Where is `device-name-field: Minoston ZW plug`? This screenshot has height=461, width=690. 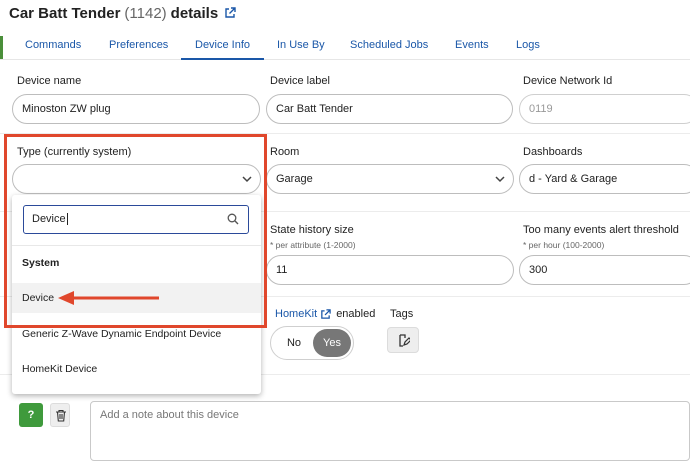
device-name-field: Minoston ZW plug is located at coordinates (136, 109).